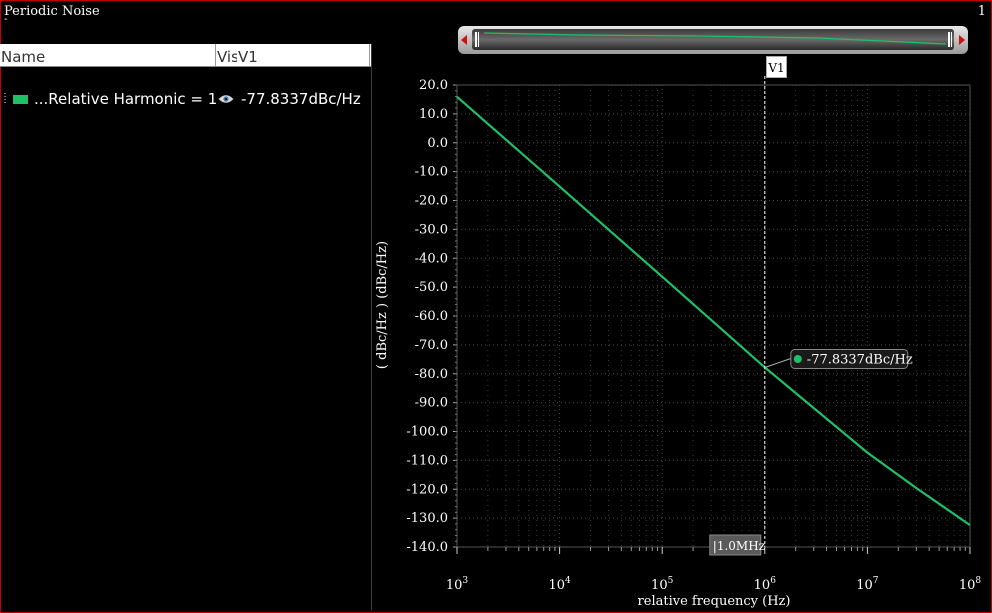 The height and width of the screenshot is (613, 992). What do you see at coordinates (777, 363) in the screenshot?
I see `marker-leader-line` at bounding box center [777, 363].